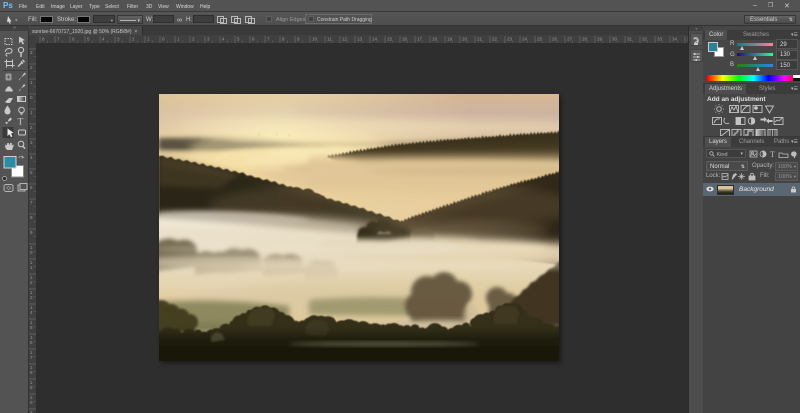 This screenshot has width=800, height=413. Describe the element at coordinates (329, 39) in the screenshot. I see `svg-text: 11` at that location.